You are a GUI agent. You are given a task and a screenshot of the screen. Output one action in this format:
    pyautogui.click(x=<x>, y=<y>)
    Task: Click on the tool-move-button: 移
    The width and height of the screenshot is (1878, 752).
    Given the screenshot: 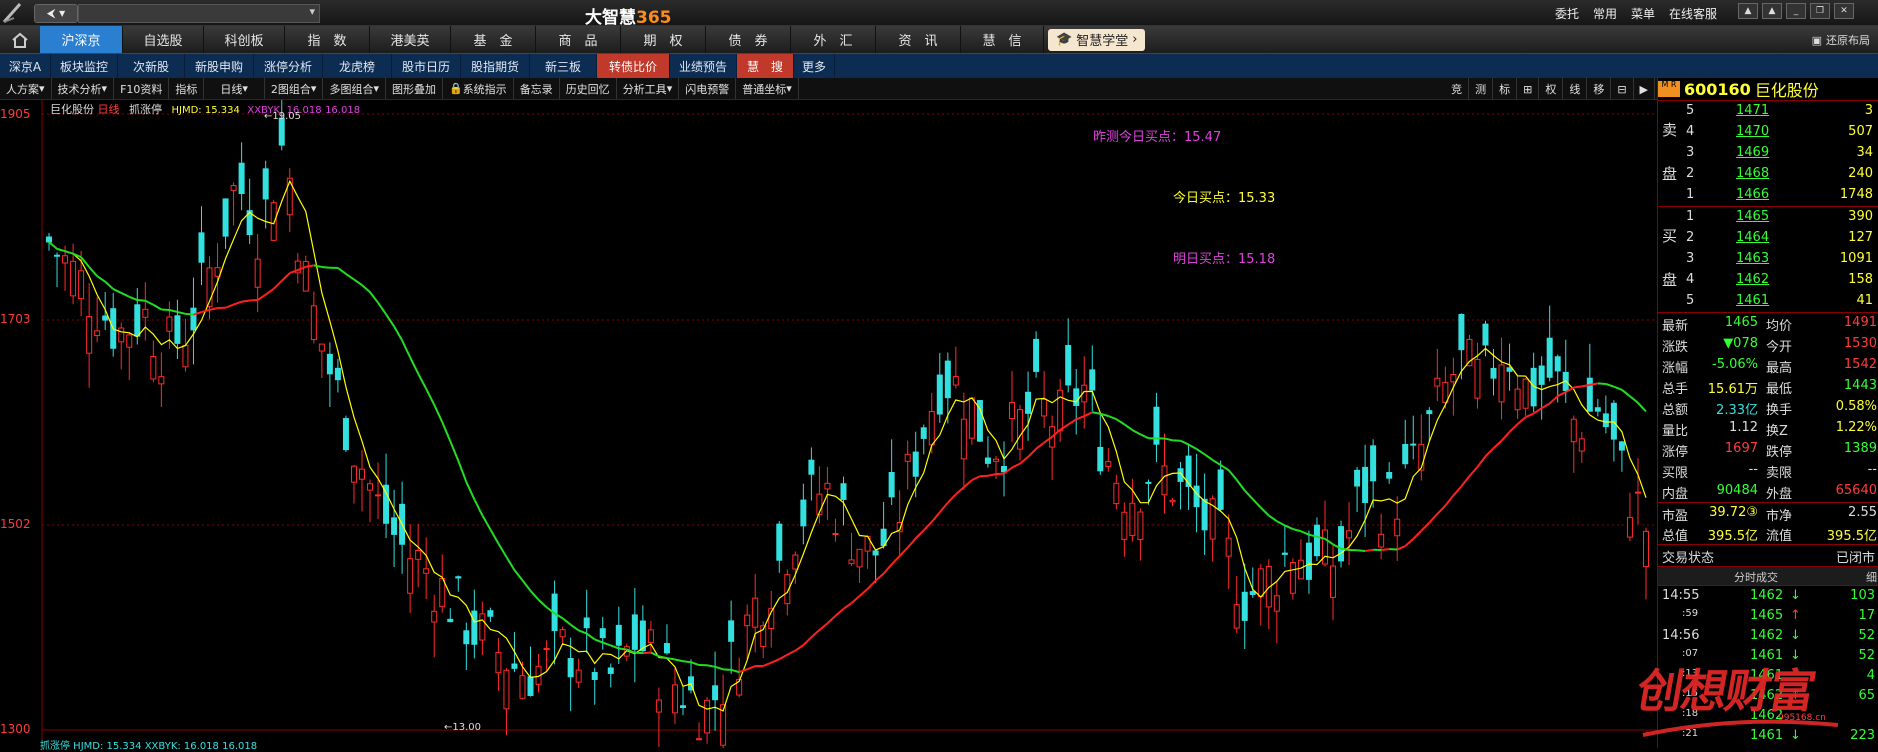 What is the action you would take?
    pyautogui.click(x=1599, y=89)
    